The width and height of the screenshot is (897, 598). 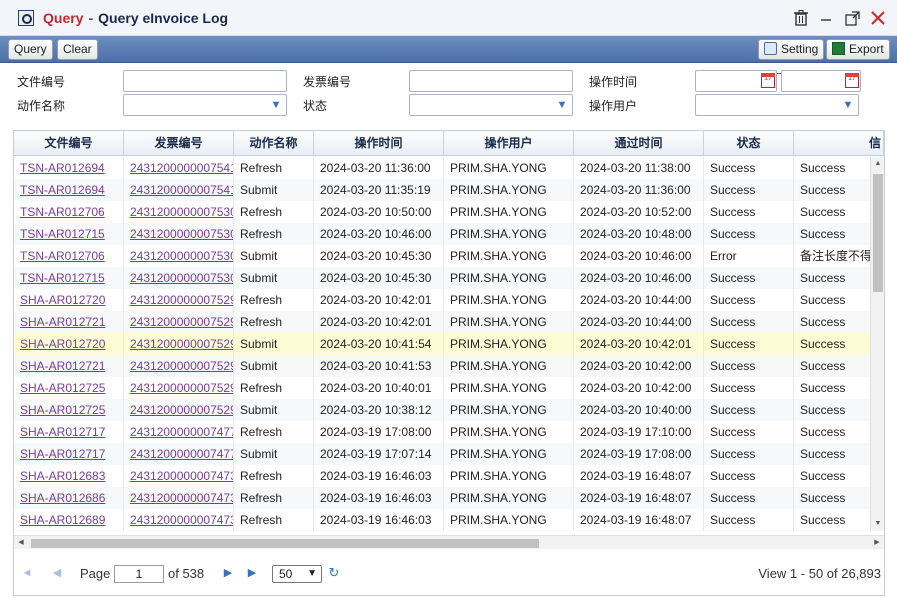 What do you see at coordinates (877, 543) in the screenshot?
I see `scroll-right-icon: ▶` at bounding box center [877, 543].